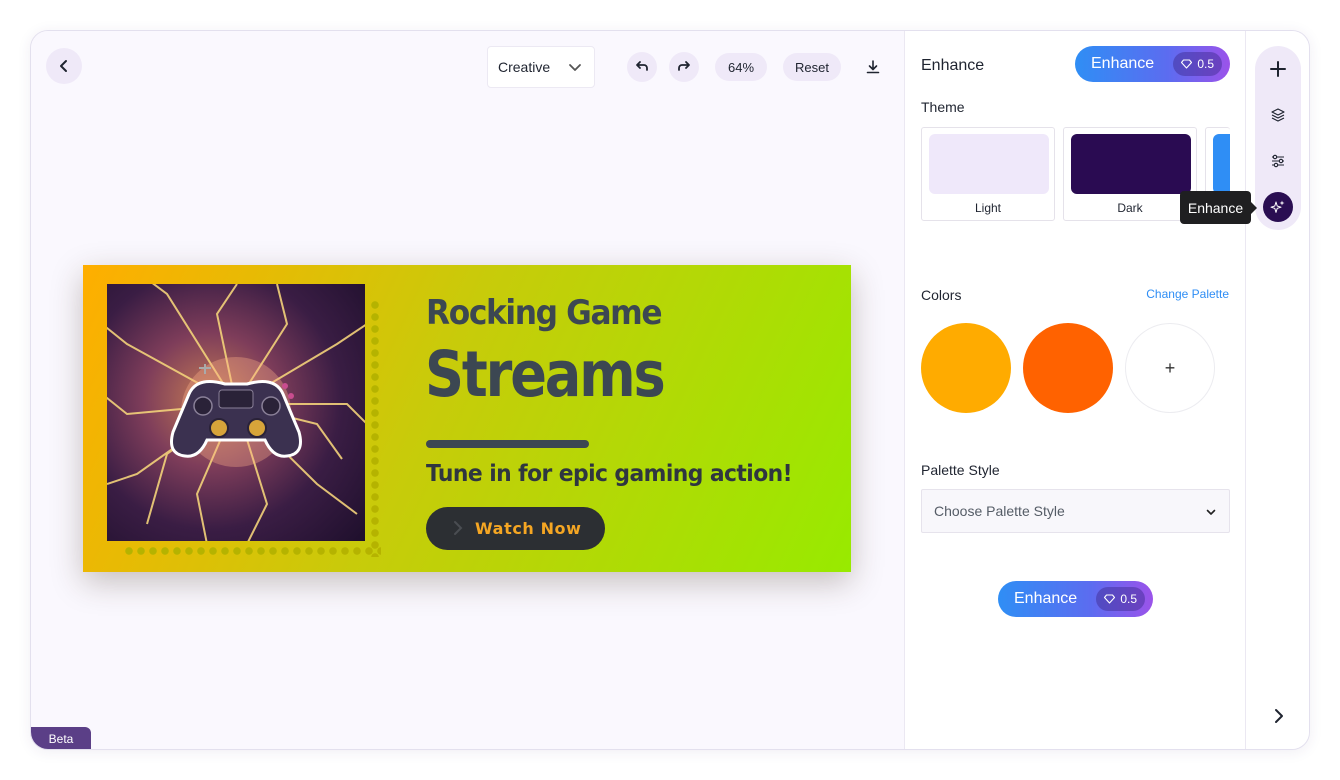 This screenshot has width=1340, height=780. I want to click on palette-style-placeholder: Choose Palette Style, so click(999, 511).